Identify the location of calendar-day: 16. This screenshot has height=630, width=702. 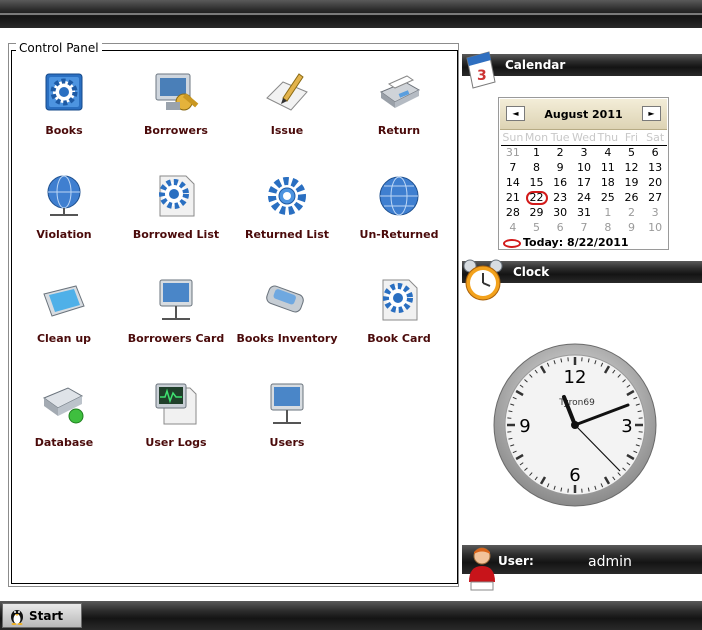
(560, 182).